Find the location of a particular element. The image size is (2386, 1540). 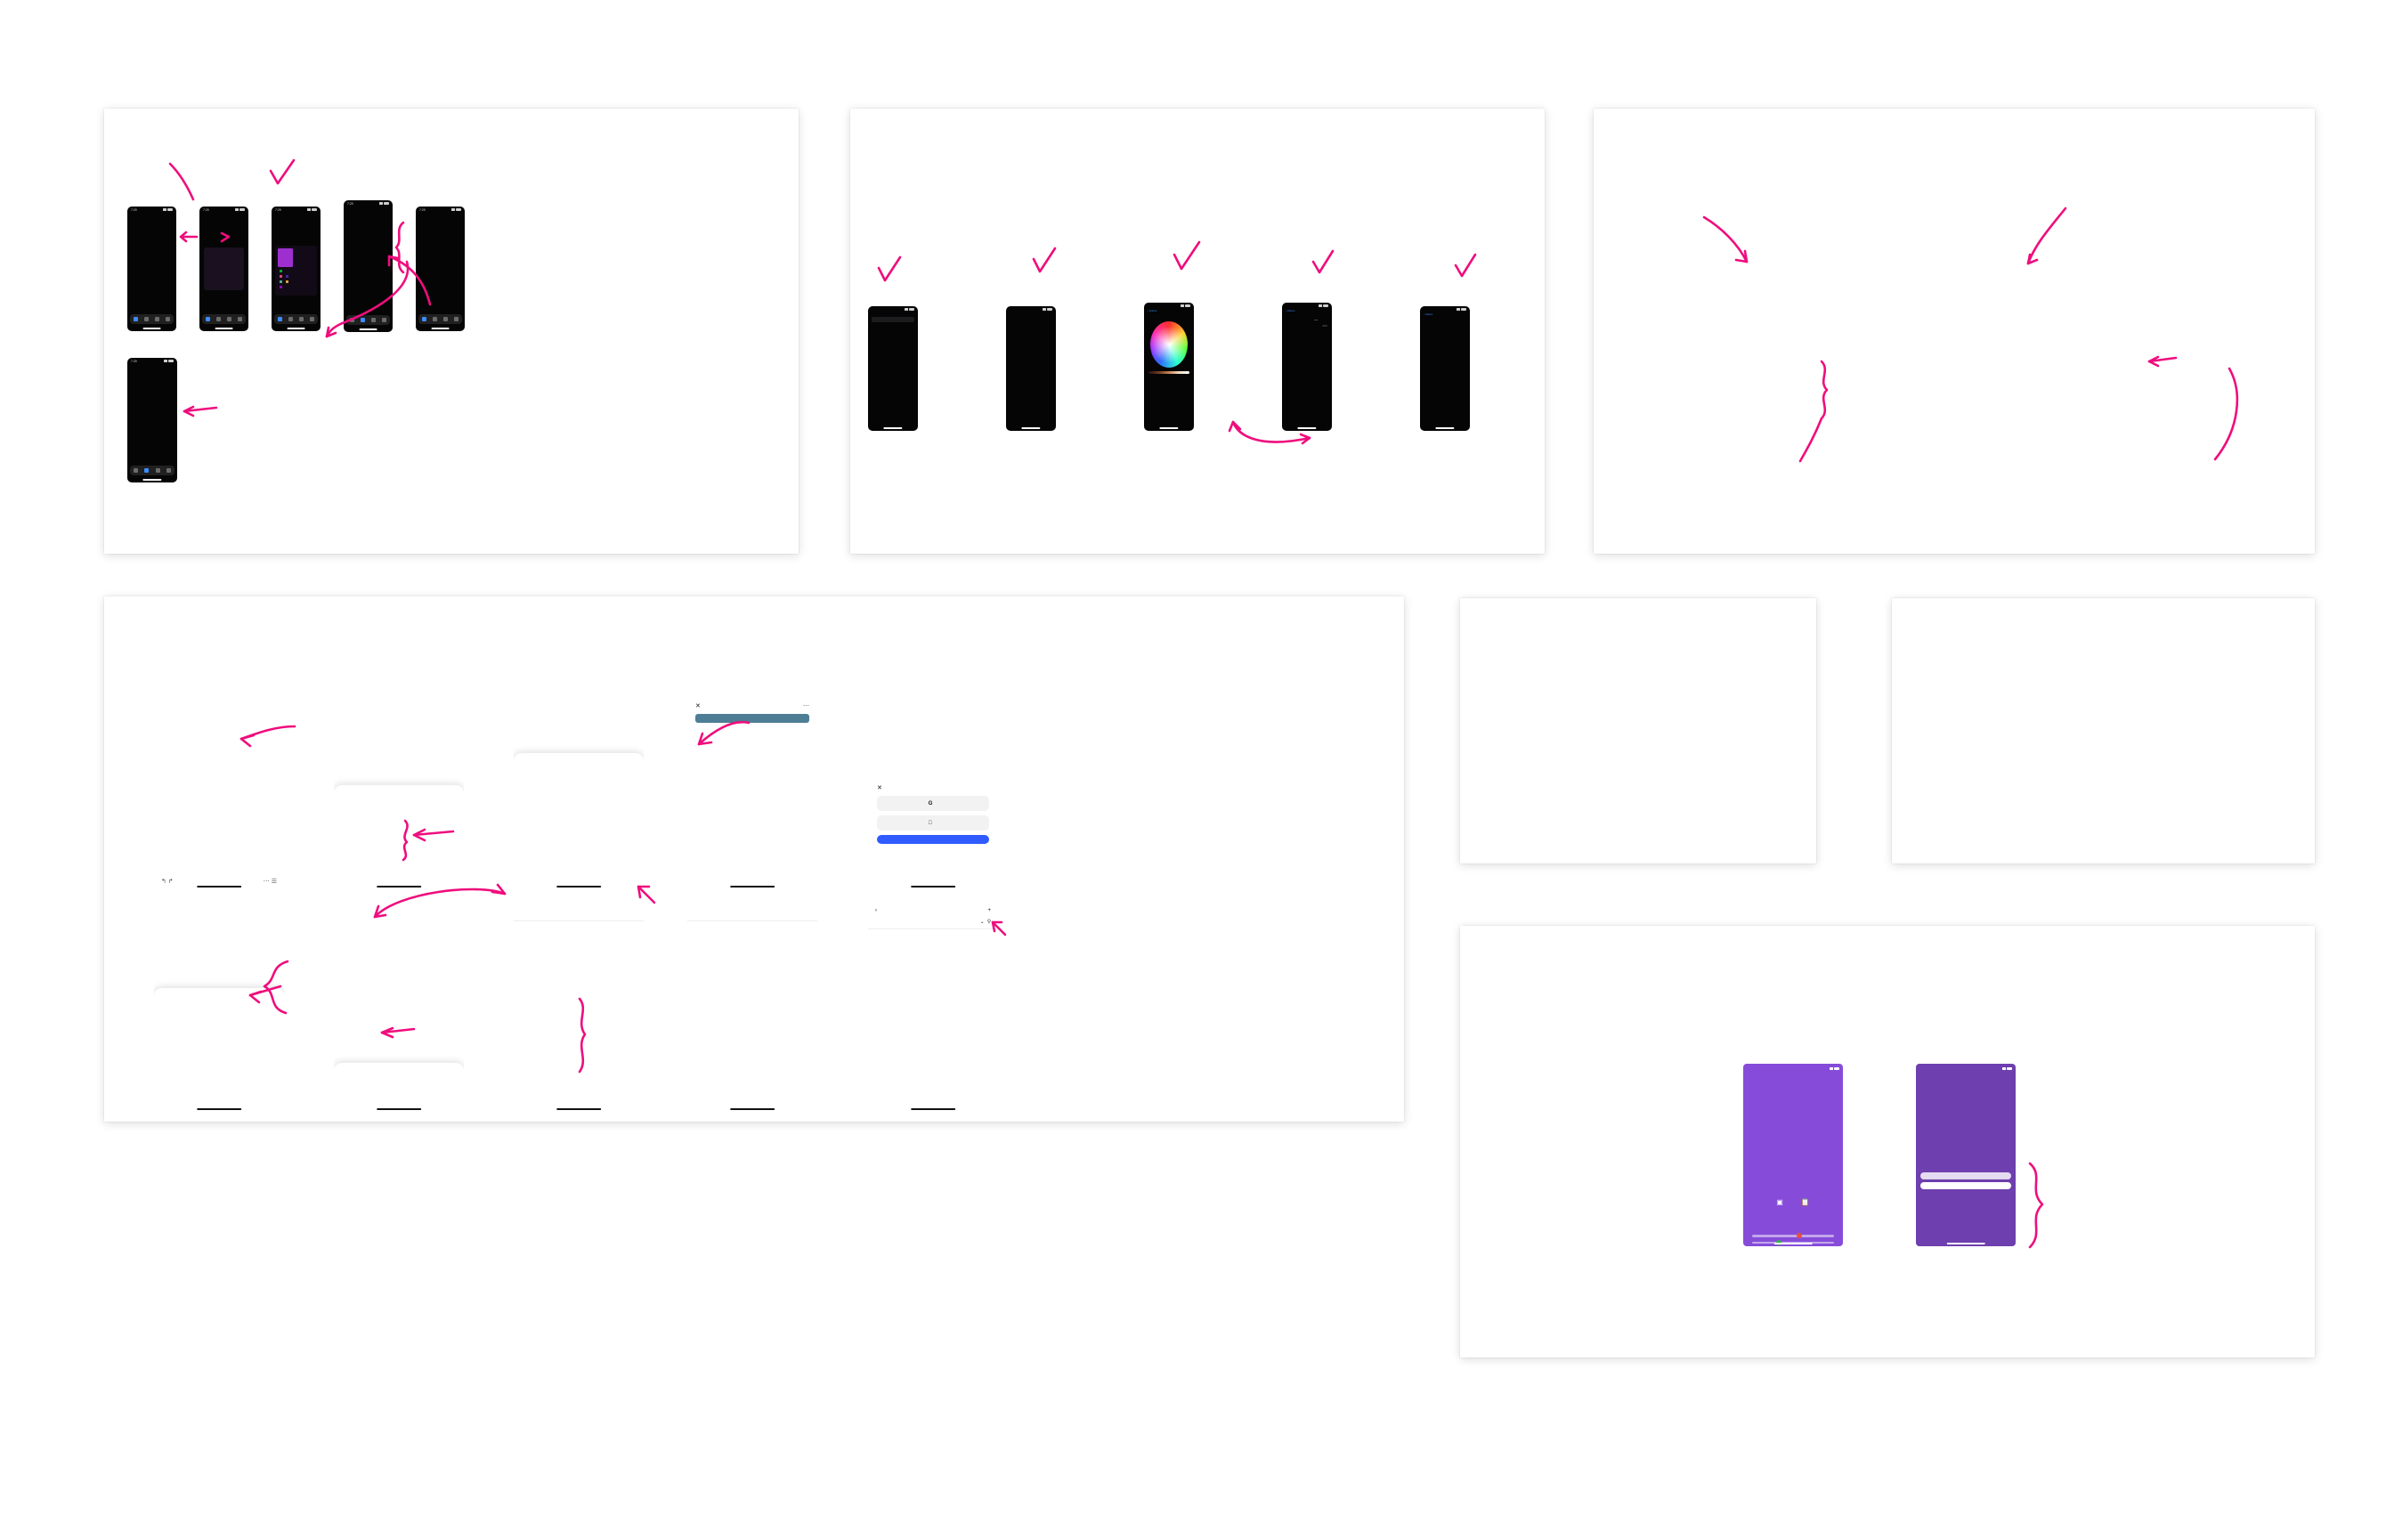

phone-gradient-list: 7:29 is located at coordinates (368, 266).